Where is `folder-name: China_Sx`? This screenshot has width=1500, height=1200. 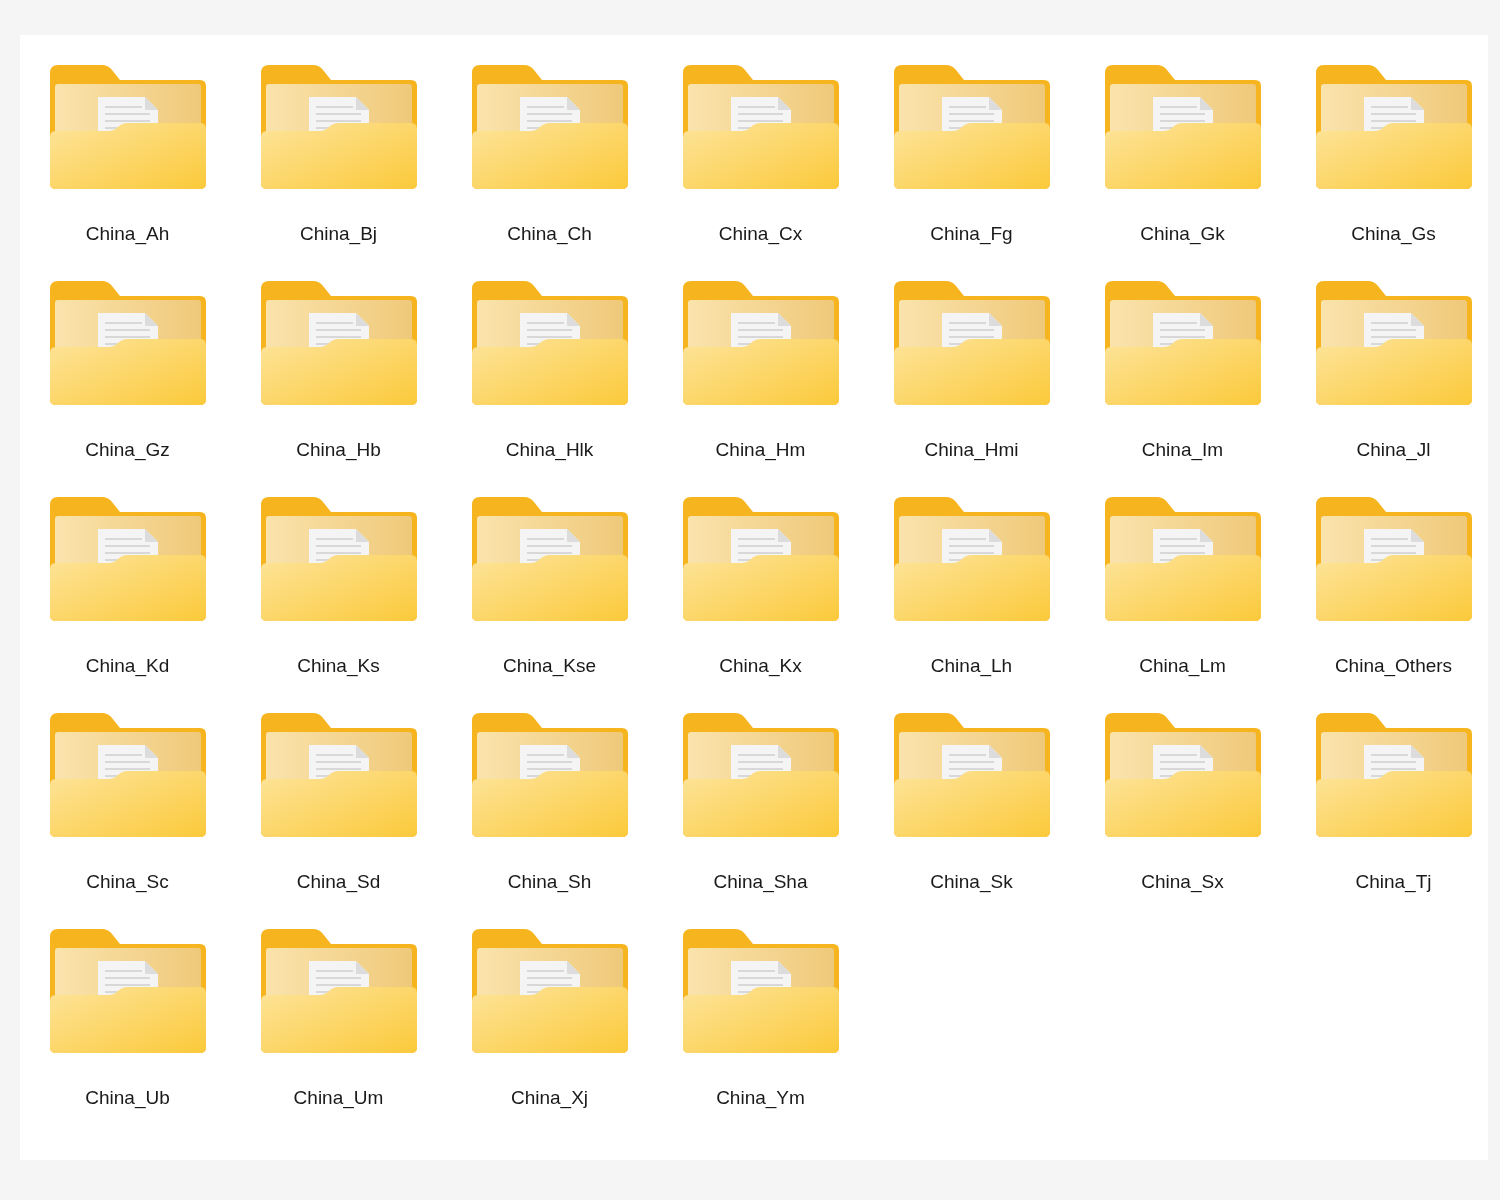
folder-name: China_Sx is located at coordinates (1182, 882).